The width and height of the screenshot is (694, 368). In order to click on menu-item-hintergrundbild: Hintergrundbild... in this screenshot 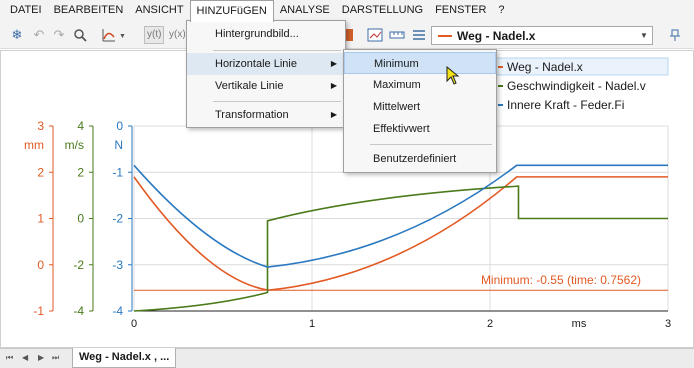, I will do `click(266, 34)`.